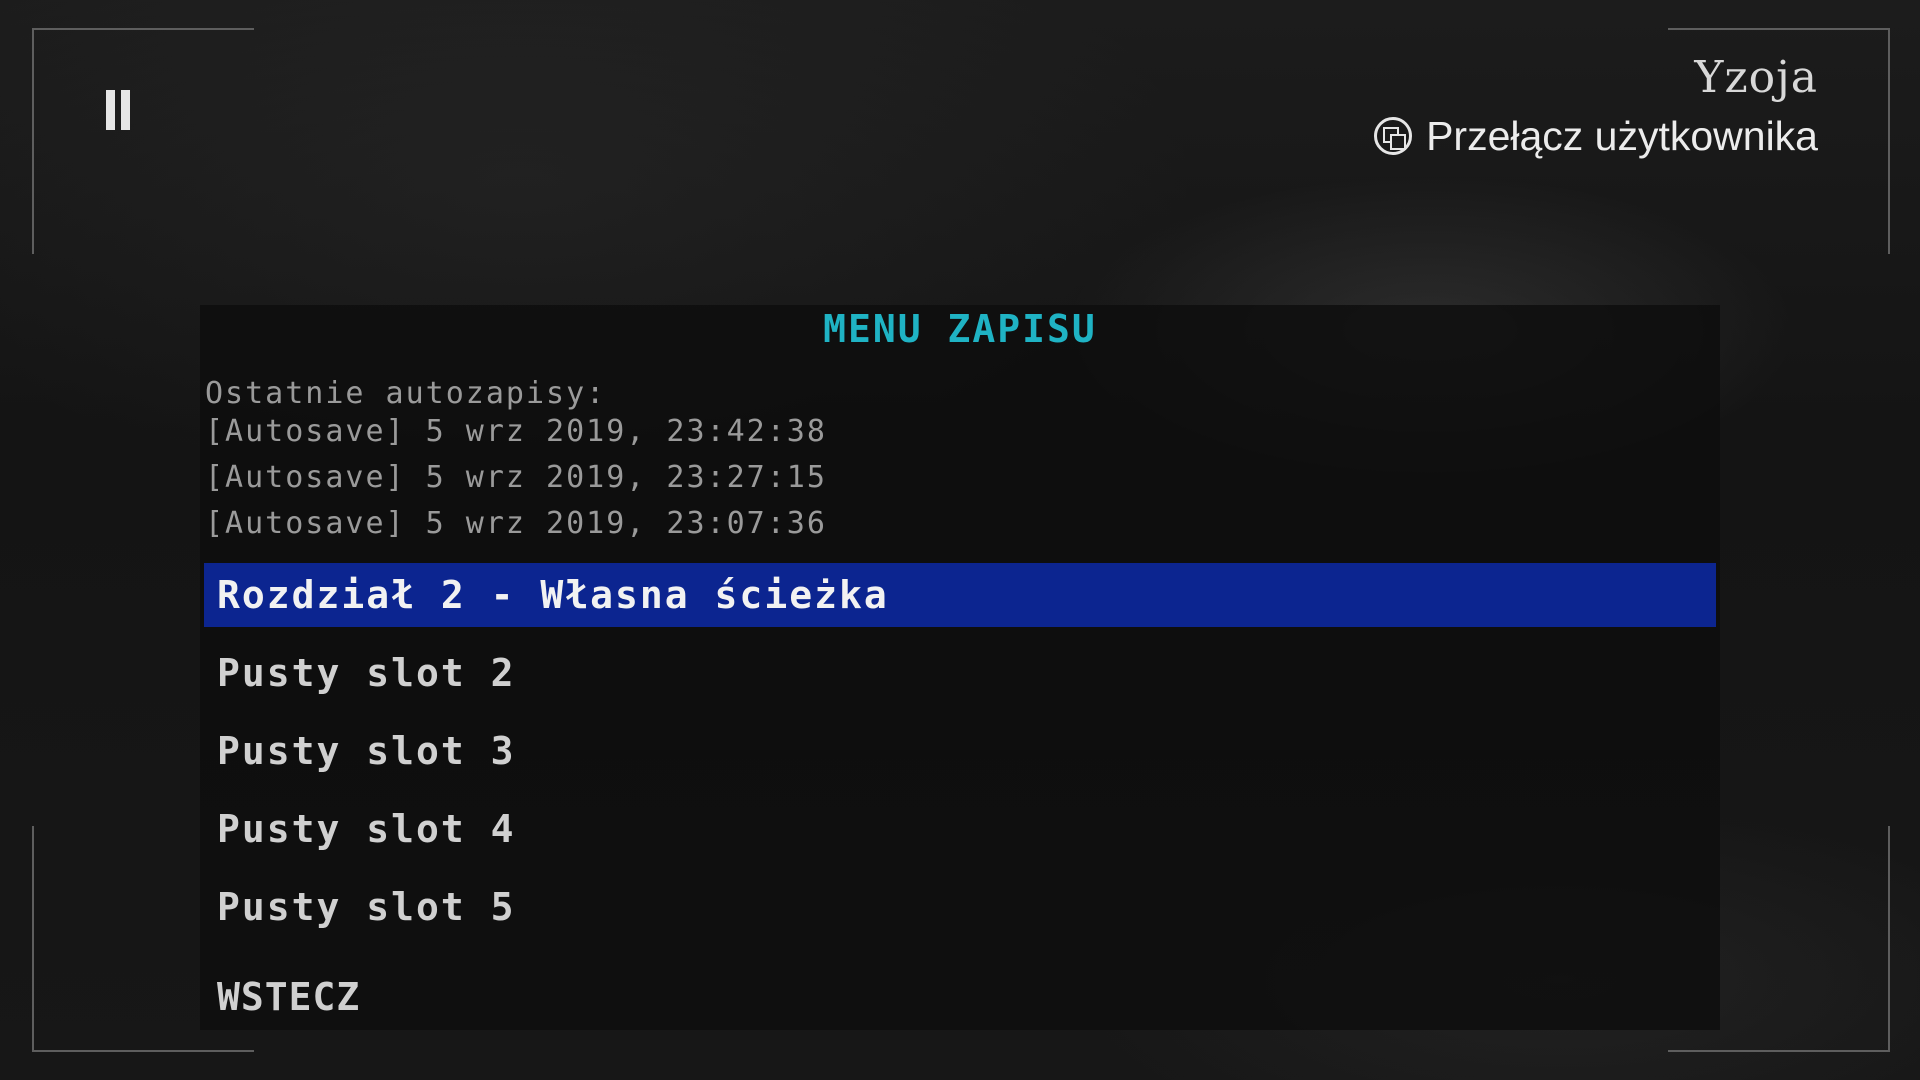 The height and width of the screenshot is (1080, 1920). I want to click on back-button: WSTECZ, so click(288, 997).